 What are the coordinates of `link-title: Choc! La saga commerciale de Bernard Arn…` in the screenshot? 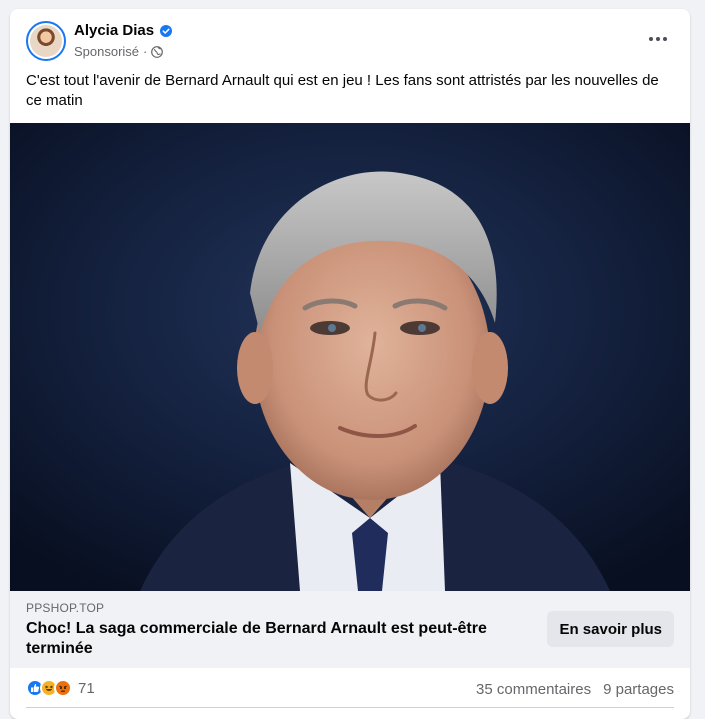 It's located at (276, 639).